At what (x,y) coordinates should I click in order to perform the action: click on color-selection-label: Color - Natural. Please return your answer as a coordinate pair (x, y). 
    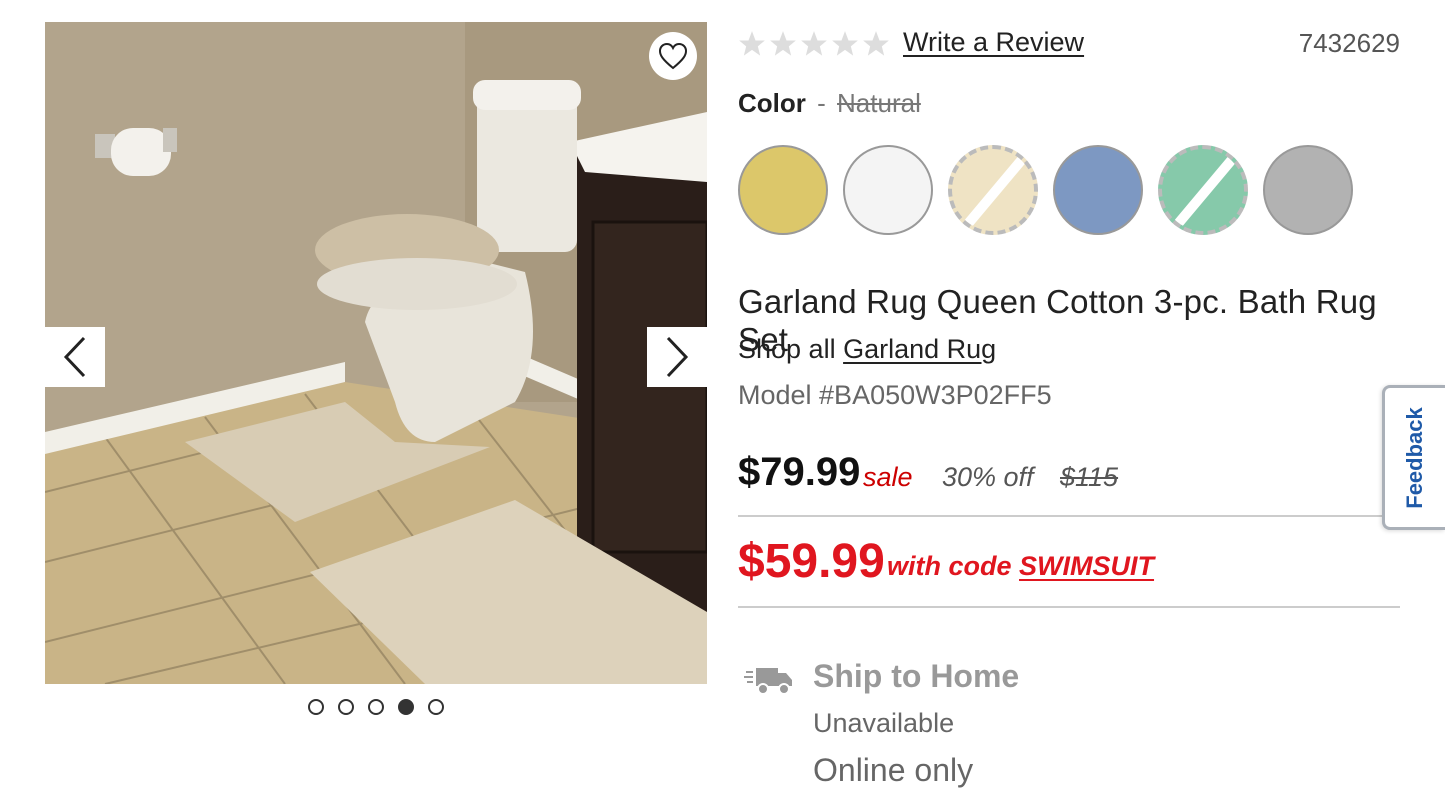
    Looking at the image, I should click on (829, 103).